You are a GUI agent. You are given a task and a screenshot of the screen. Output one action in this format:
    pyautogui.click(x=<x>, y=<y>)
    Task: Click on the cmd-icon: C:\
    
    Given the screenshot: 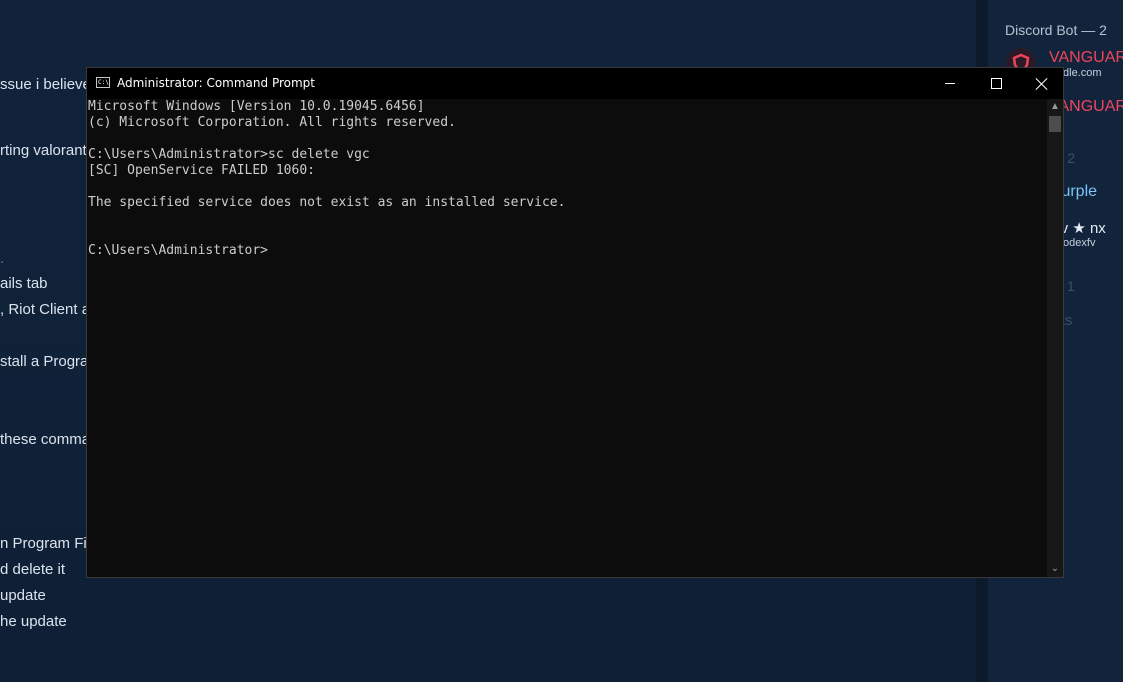 What is the action you would take?
    pyautogui.click(x=103, y=82)
    